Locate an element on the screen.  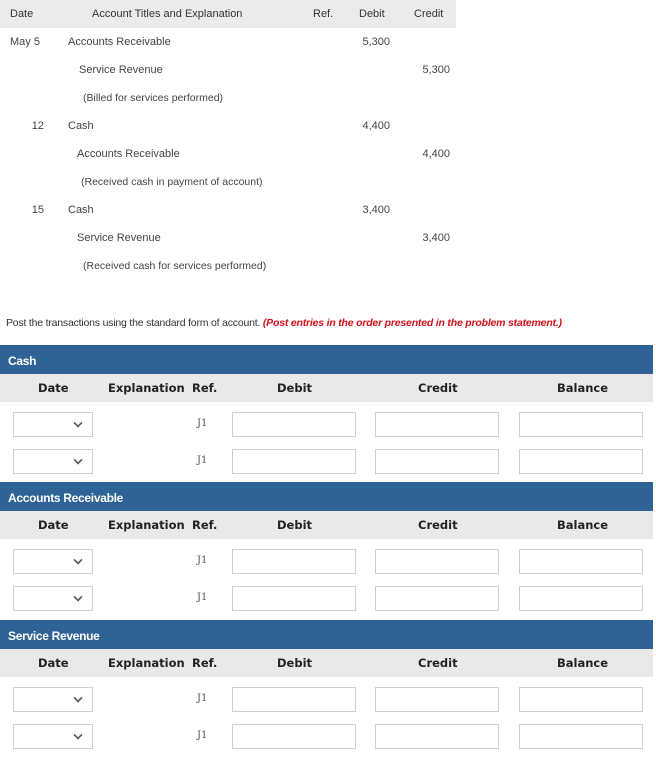
journal-date: 15 is located at coordinates (37, 210).